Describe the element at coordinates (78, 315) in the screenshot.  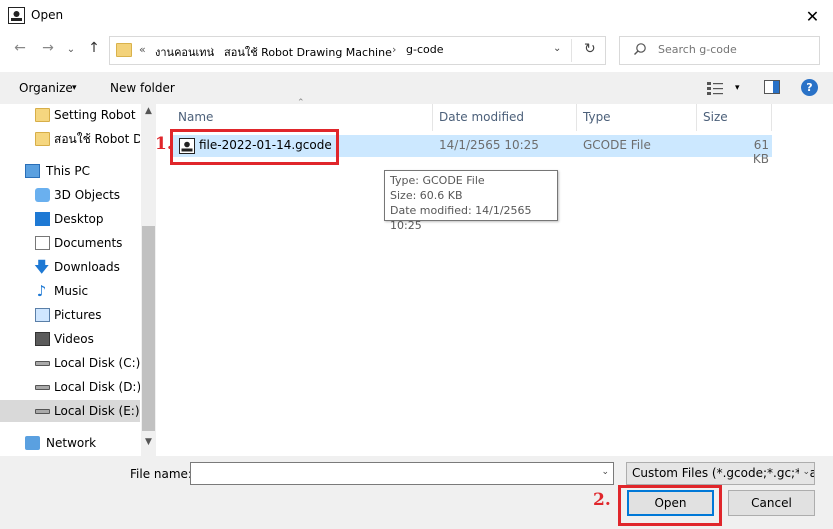
I see `nav-item-label: Pictures` at that location.